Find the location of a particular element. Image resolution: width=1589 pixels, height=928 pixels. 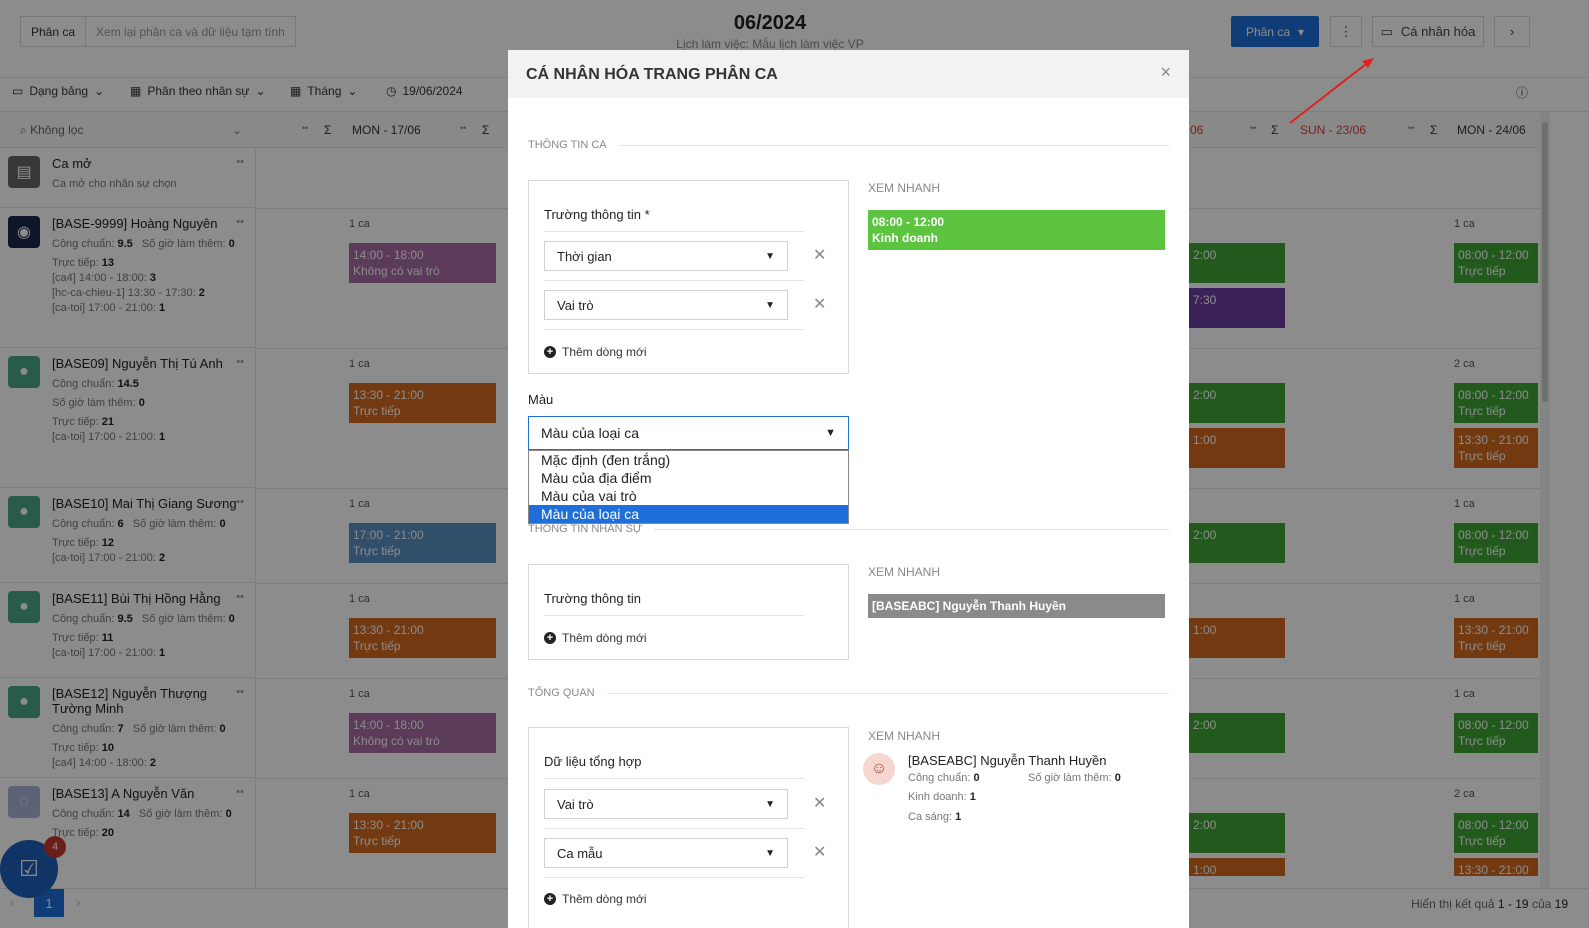

section-staff-info: THÔNG TIN NHÂN SỰ is located at coordinates (848, 529).